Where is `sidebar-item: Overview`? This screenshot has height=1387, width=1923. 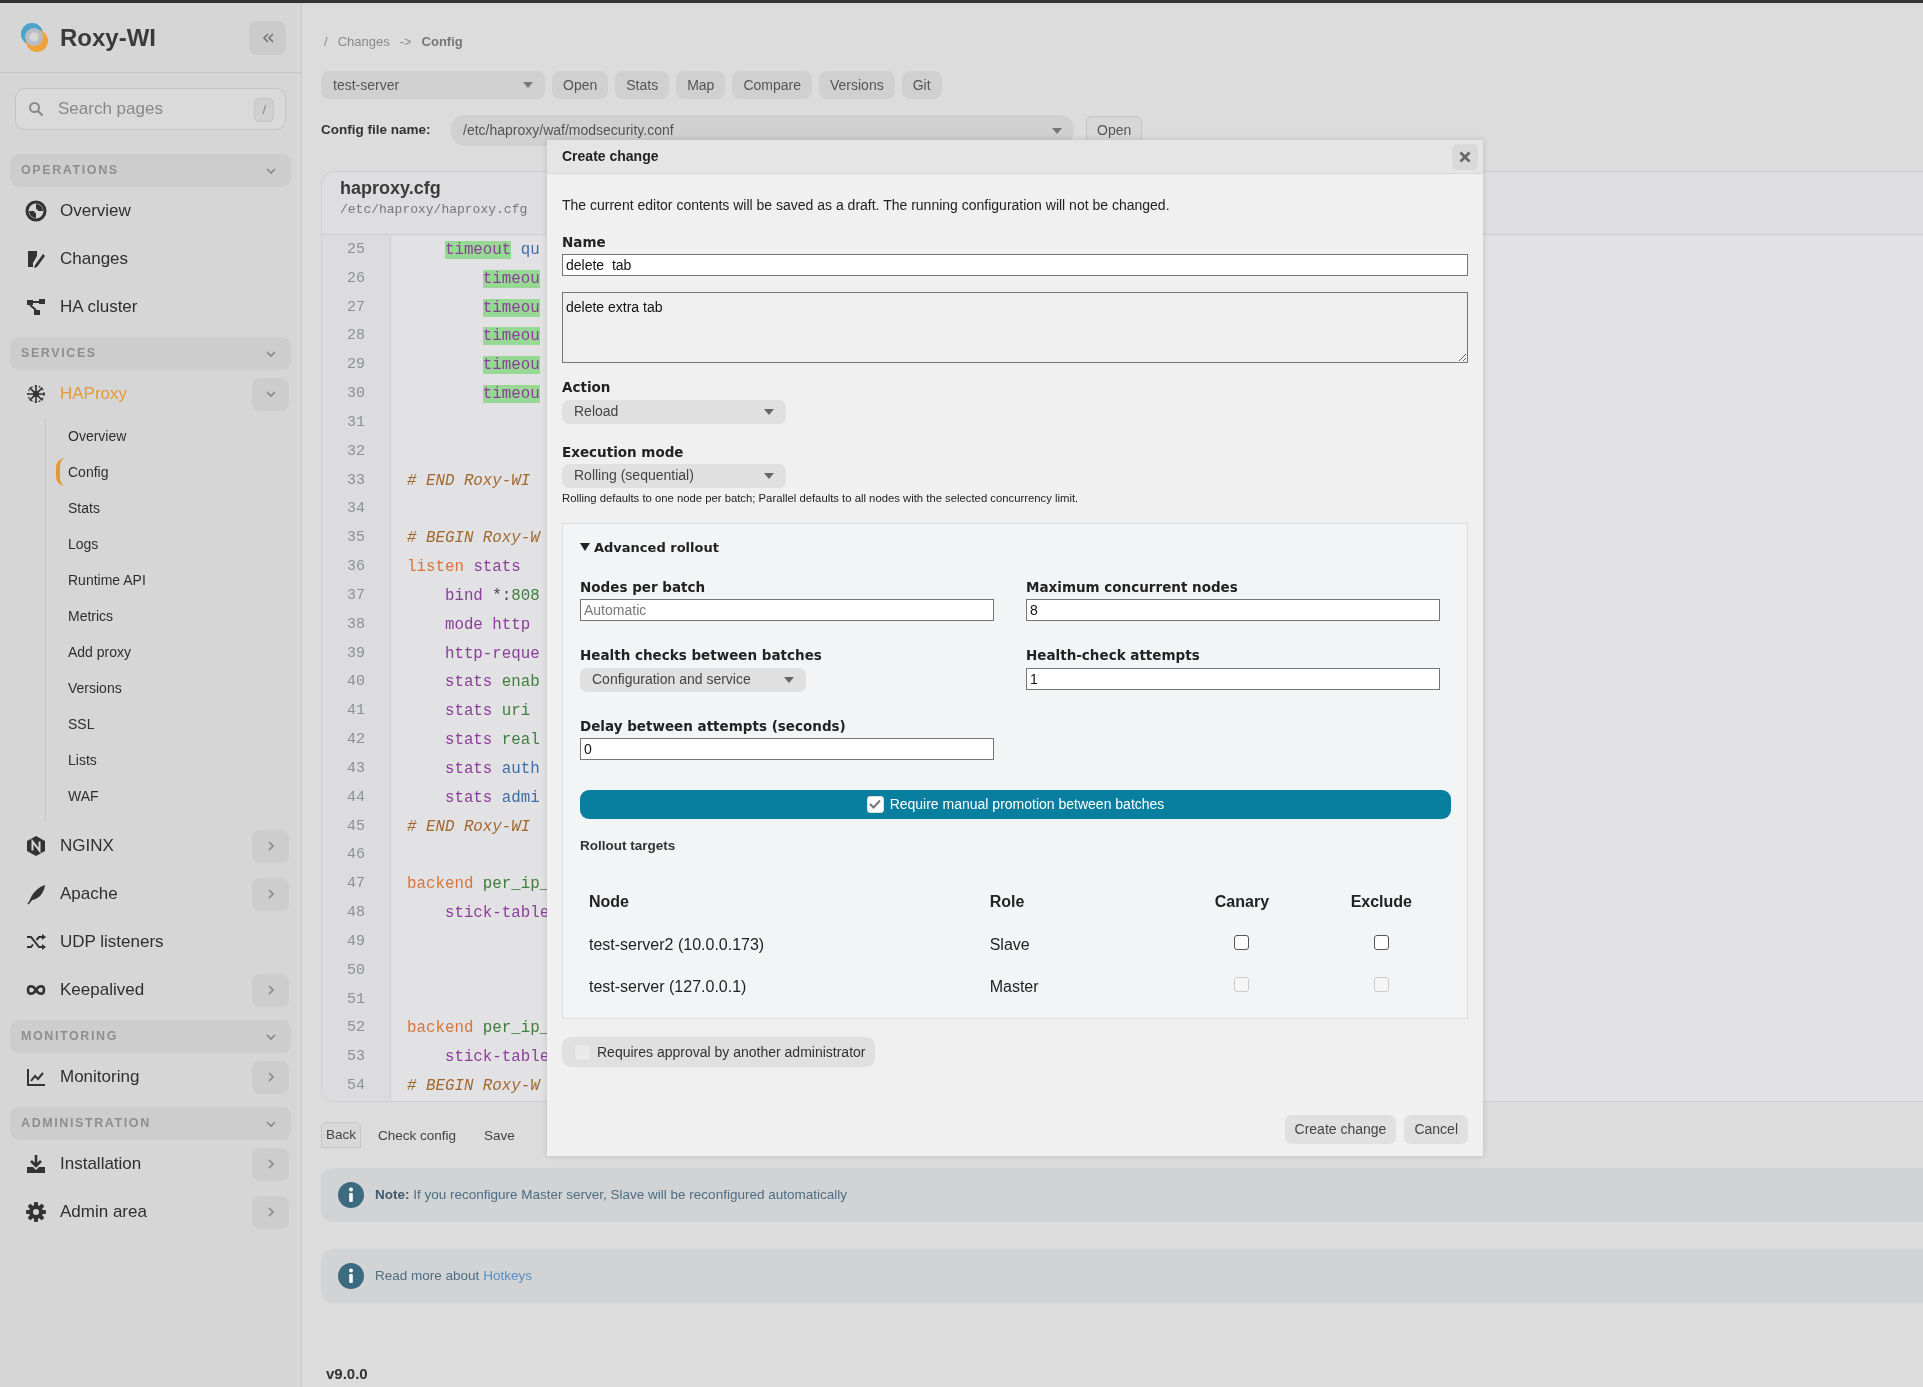
sidebar-item: Overview is located at coordinates (78, 211).